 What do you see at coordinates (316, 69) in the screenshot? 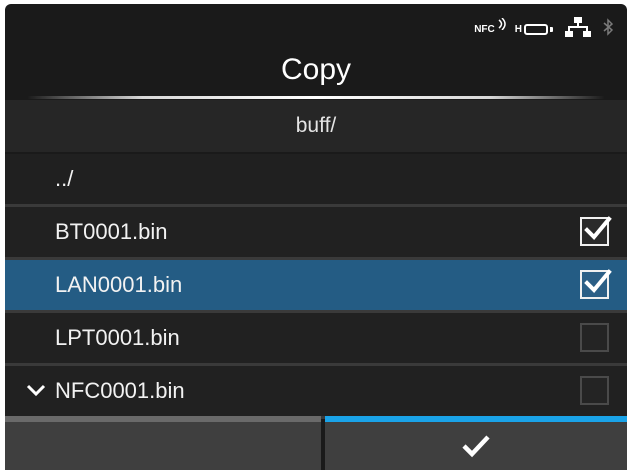
I see `page-title: Copy` at bounding box center [316, 69].